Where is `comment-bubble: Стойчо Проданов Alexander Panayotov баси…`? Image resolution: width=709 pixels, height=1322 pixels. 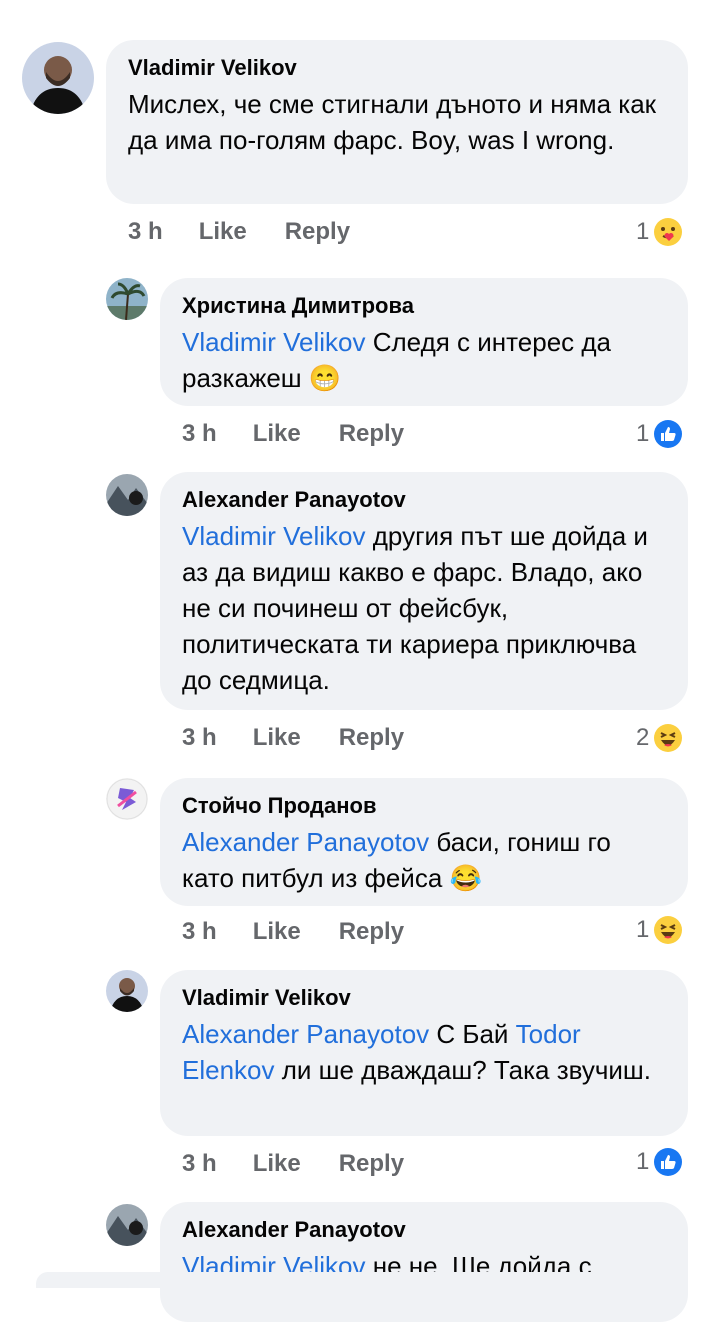
comment-bubble: Стойчо Проданов Alexander Panayotov баси… is located at coordinates (424, 842).